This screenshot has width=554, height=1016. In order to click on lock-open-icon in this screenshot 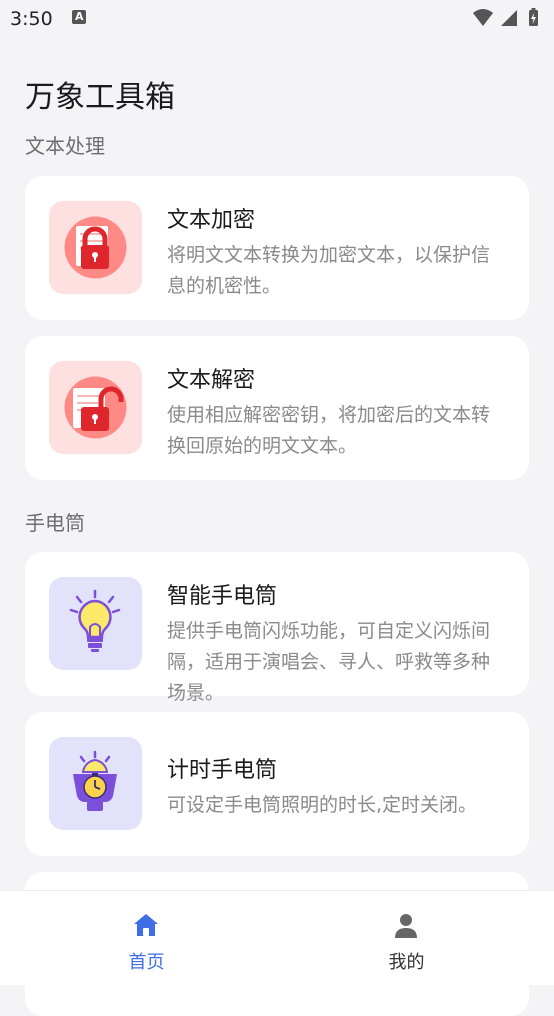, I will do `click(95, 407)`.